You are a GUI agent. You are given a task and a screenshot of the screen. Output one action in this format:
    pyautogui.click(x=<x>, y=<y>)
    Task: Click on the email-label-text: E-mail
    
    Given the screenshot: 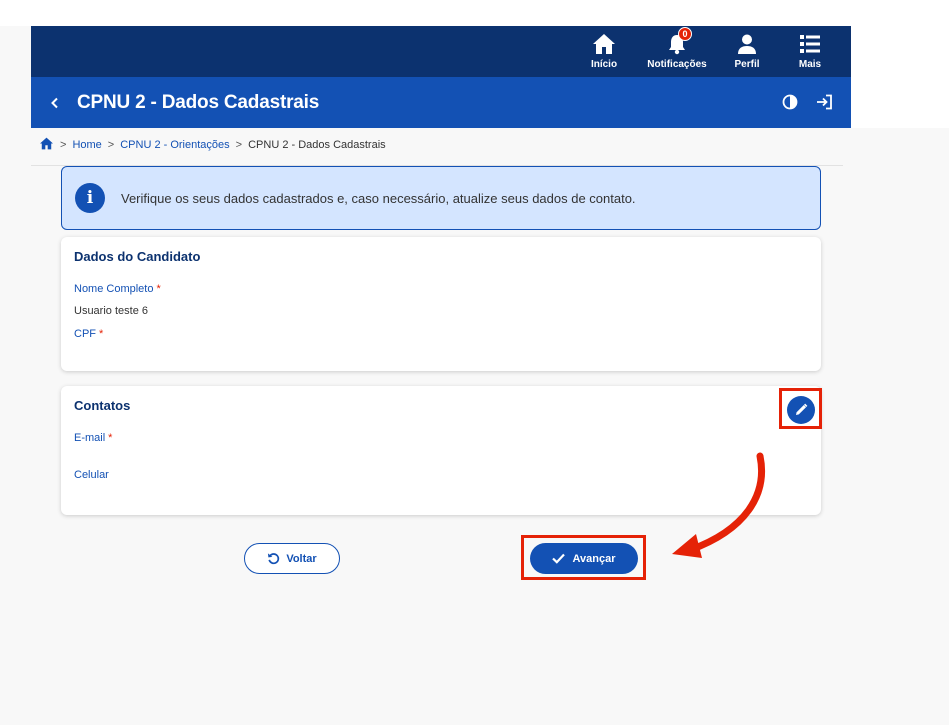 What is the action you would take?
    pyautogui.click(x=90, y=438)
    